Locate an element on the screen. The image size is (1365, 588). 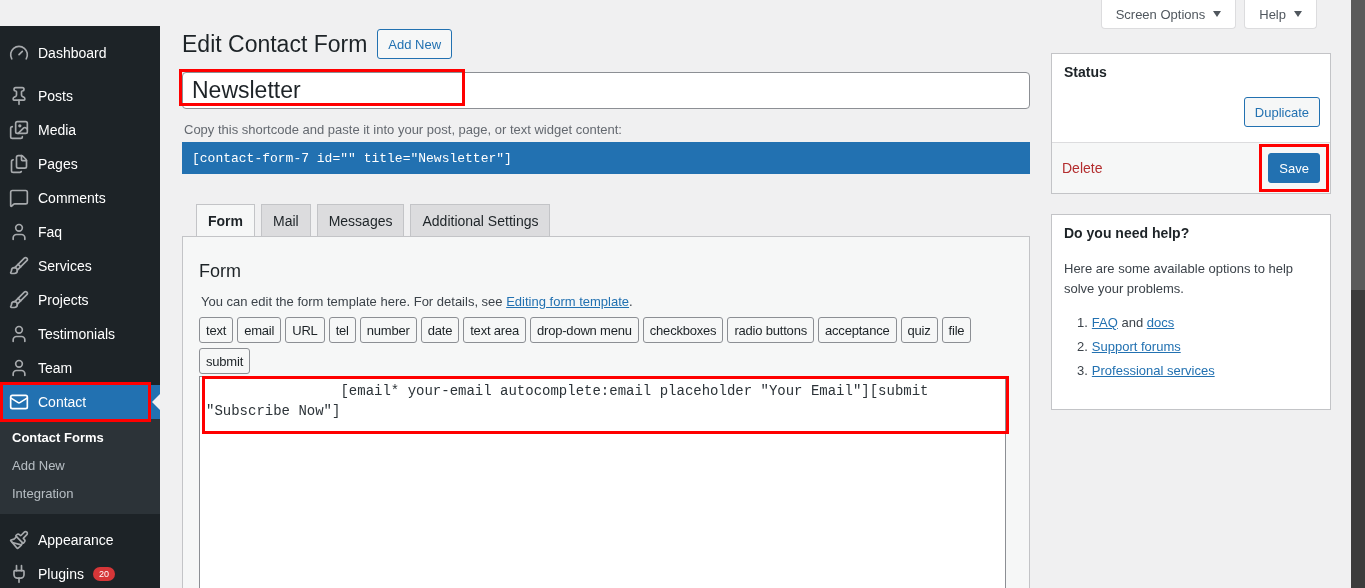
tab: Mail is located at coordinates (286, 220).